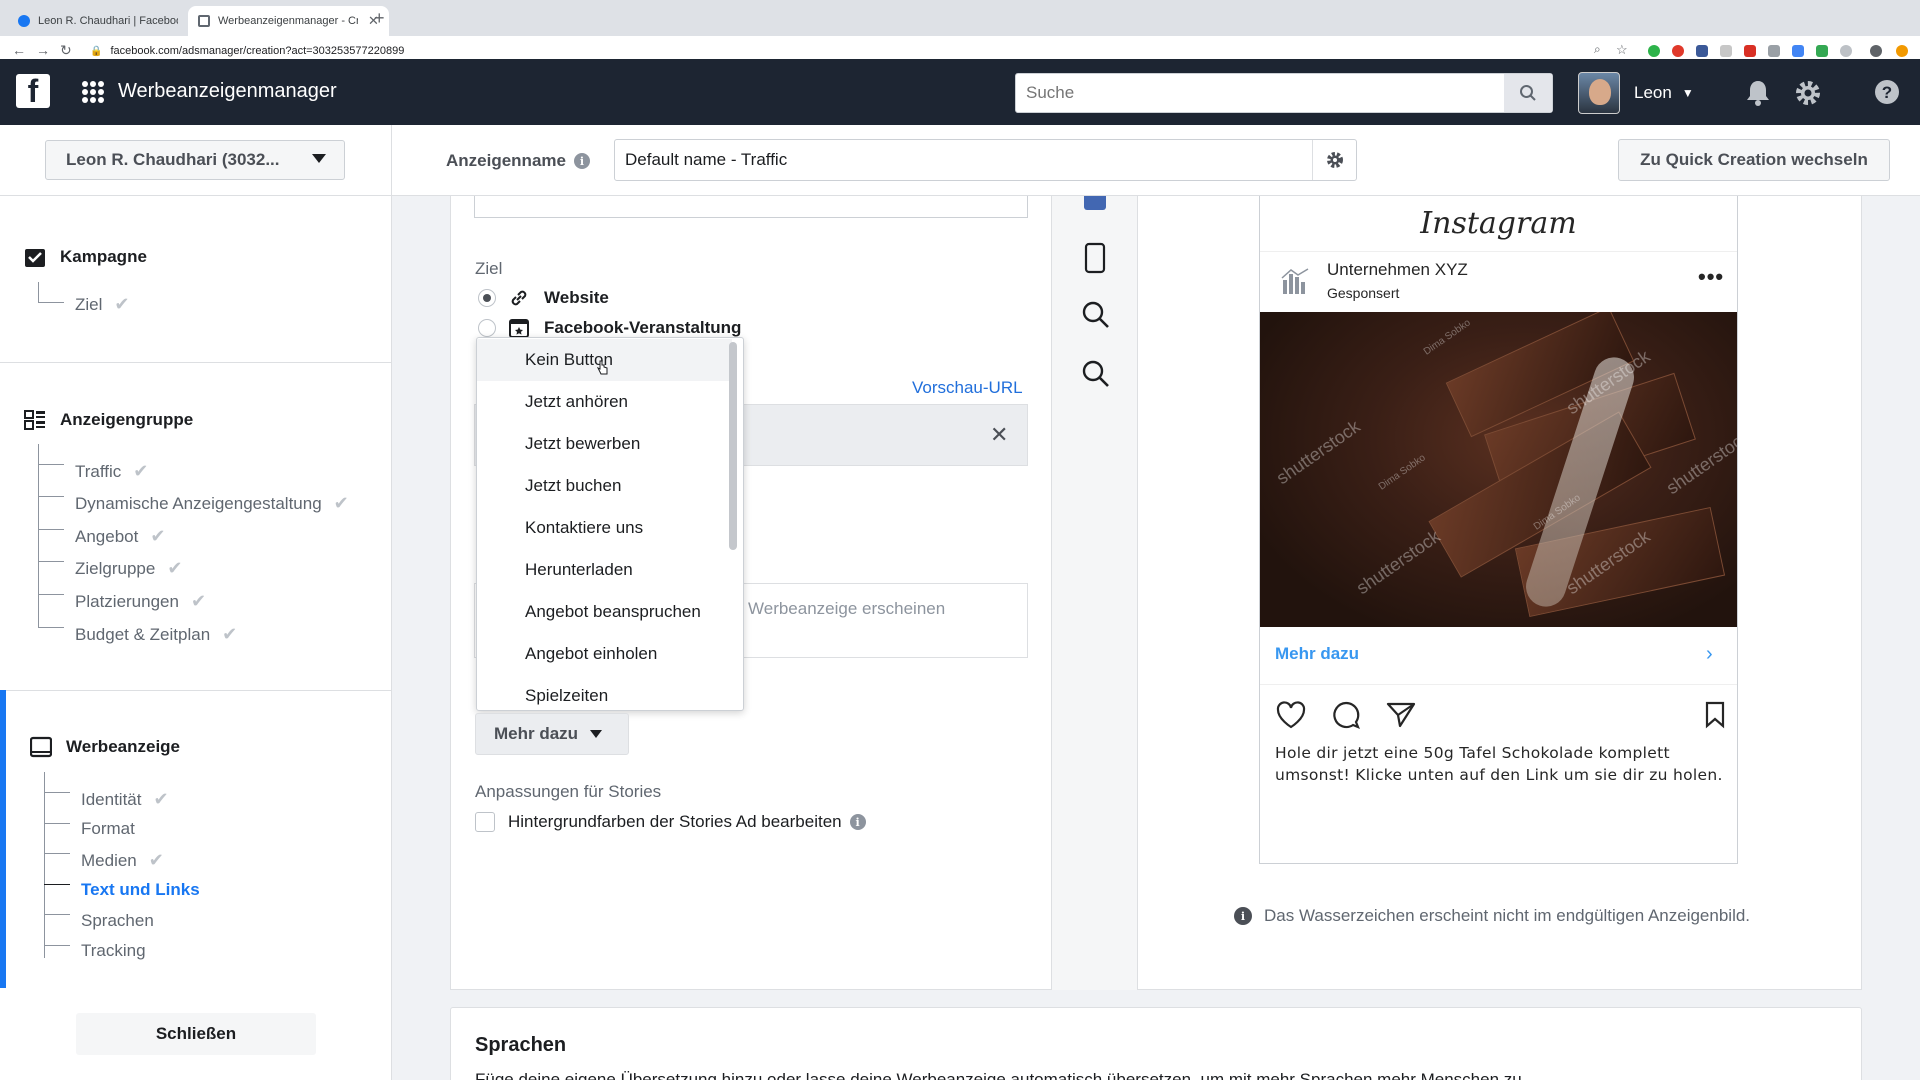 The height and width of the screenshot is (1080, 1920). Describe the element at coordinates (1096, 374) in the screenshot. I see `search-results-icon` at that location.